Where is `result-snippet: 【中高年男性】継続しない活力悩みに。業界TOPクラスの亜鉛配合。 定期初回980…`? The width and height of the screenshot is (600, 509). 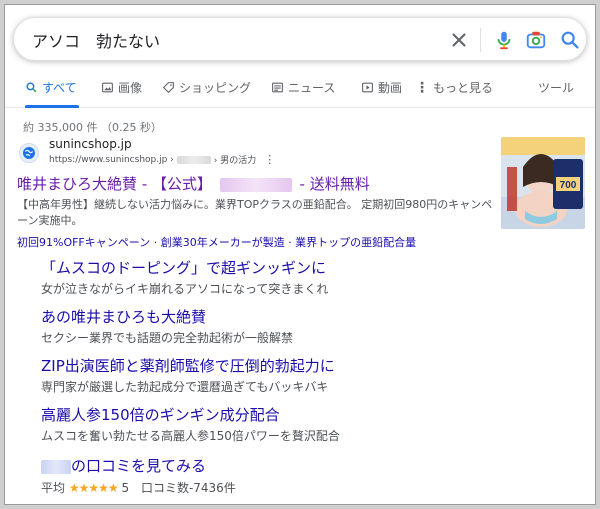
result-snippet: 【中高年男性】継続しない活力悩みに。業界TOPクラスの亜鉛配合。 定期初回980… is located at coordinates (255, 212).